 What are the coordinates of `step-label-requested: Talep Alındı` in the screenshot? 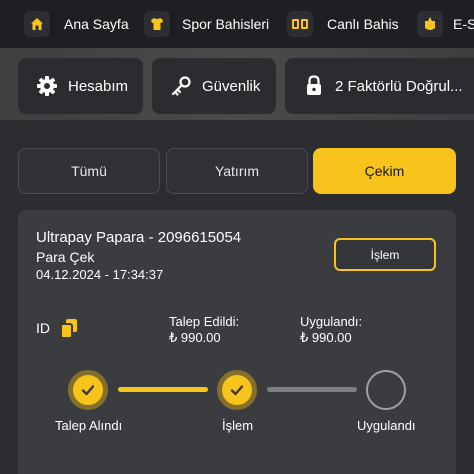 It's located at (89, 425).